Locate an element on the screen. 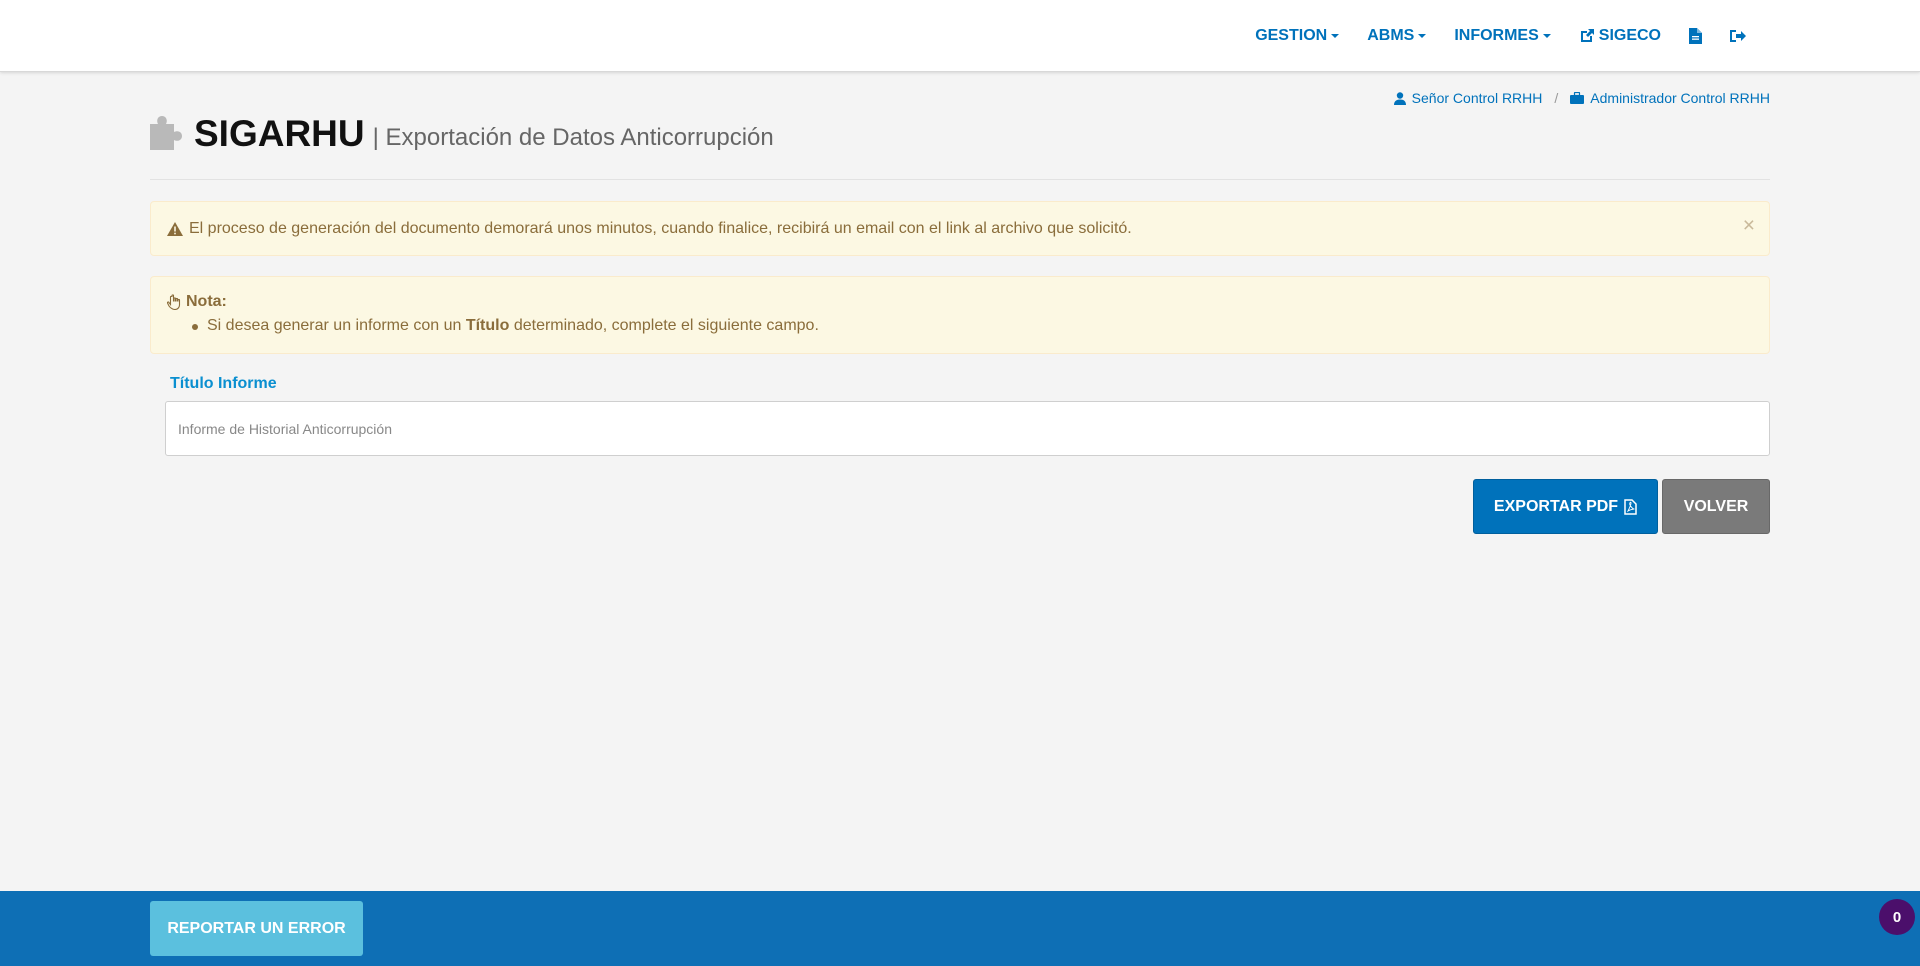 The image size is (1920, 966). note-text-bold: Título is located at coordinates (487, 325).